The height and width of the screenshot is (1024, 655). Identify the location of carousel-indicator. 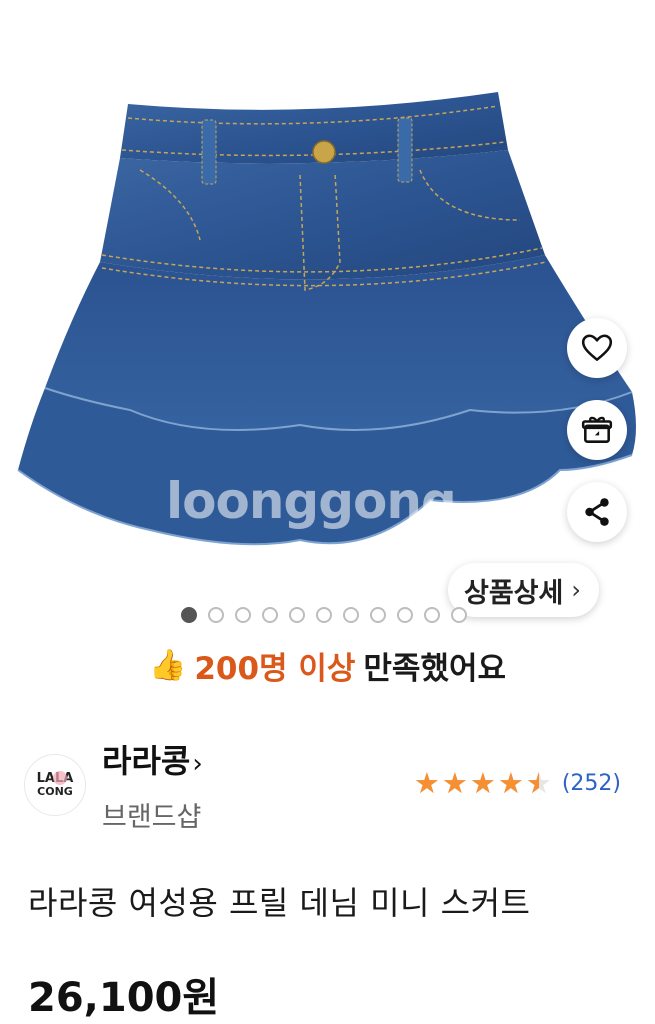
(324, 615).